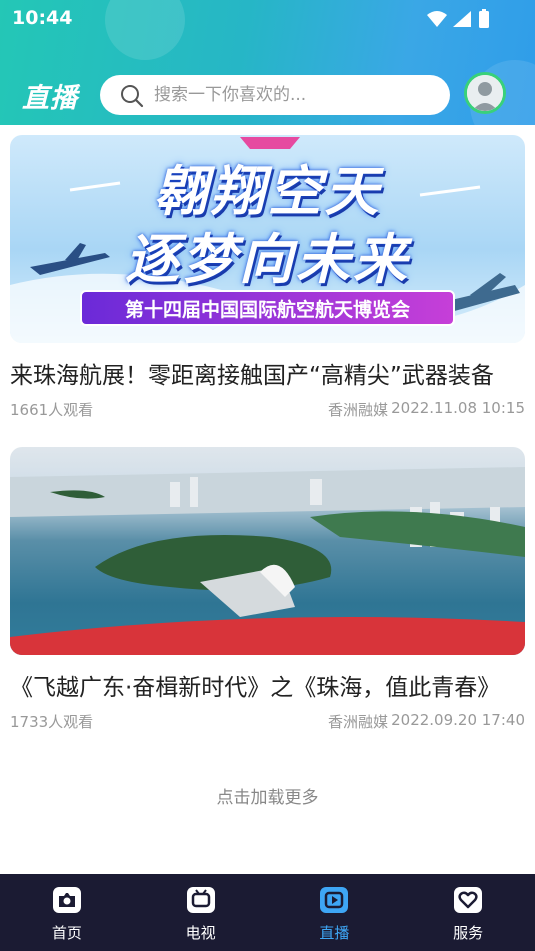  What do you see at coordinates (437, 19) in the screenshot?
I see `wifi-icon` at bounding box center [437, 19].